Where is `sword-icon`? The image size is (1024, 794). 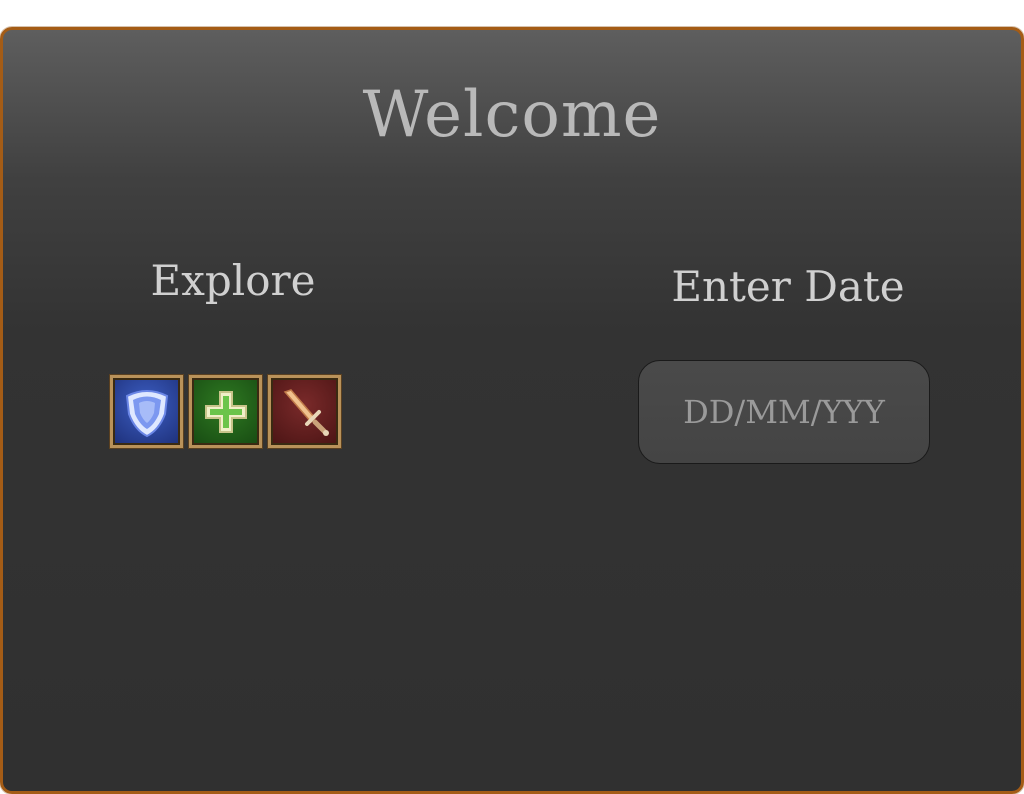 sword-icon is located at coordinates (306, 412).